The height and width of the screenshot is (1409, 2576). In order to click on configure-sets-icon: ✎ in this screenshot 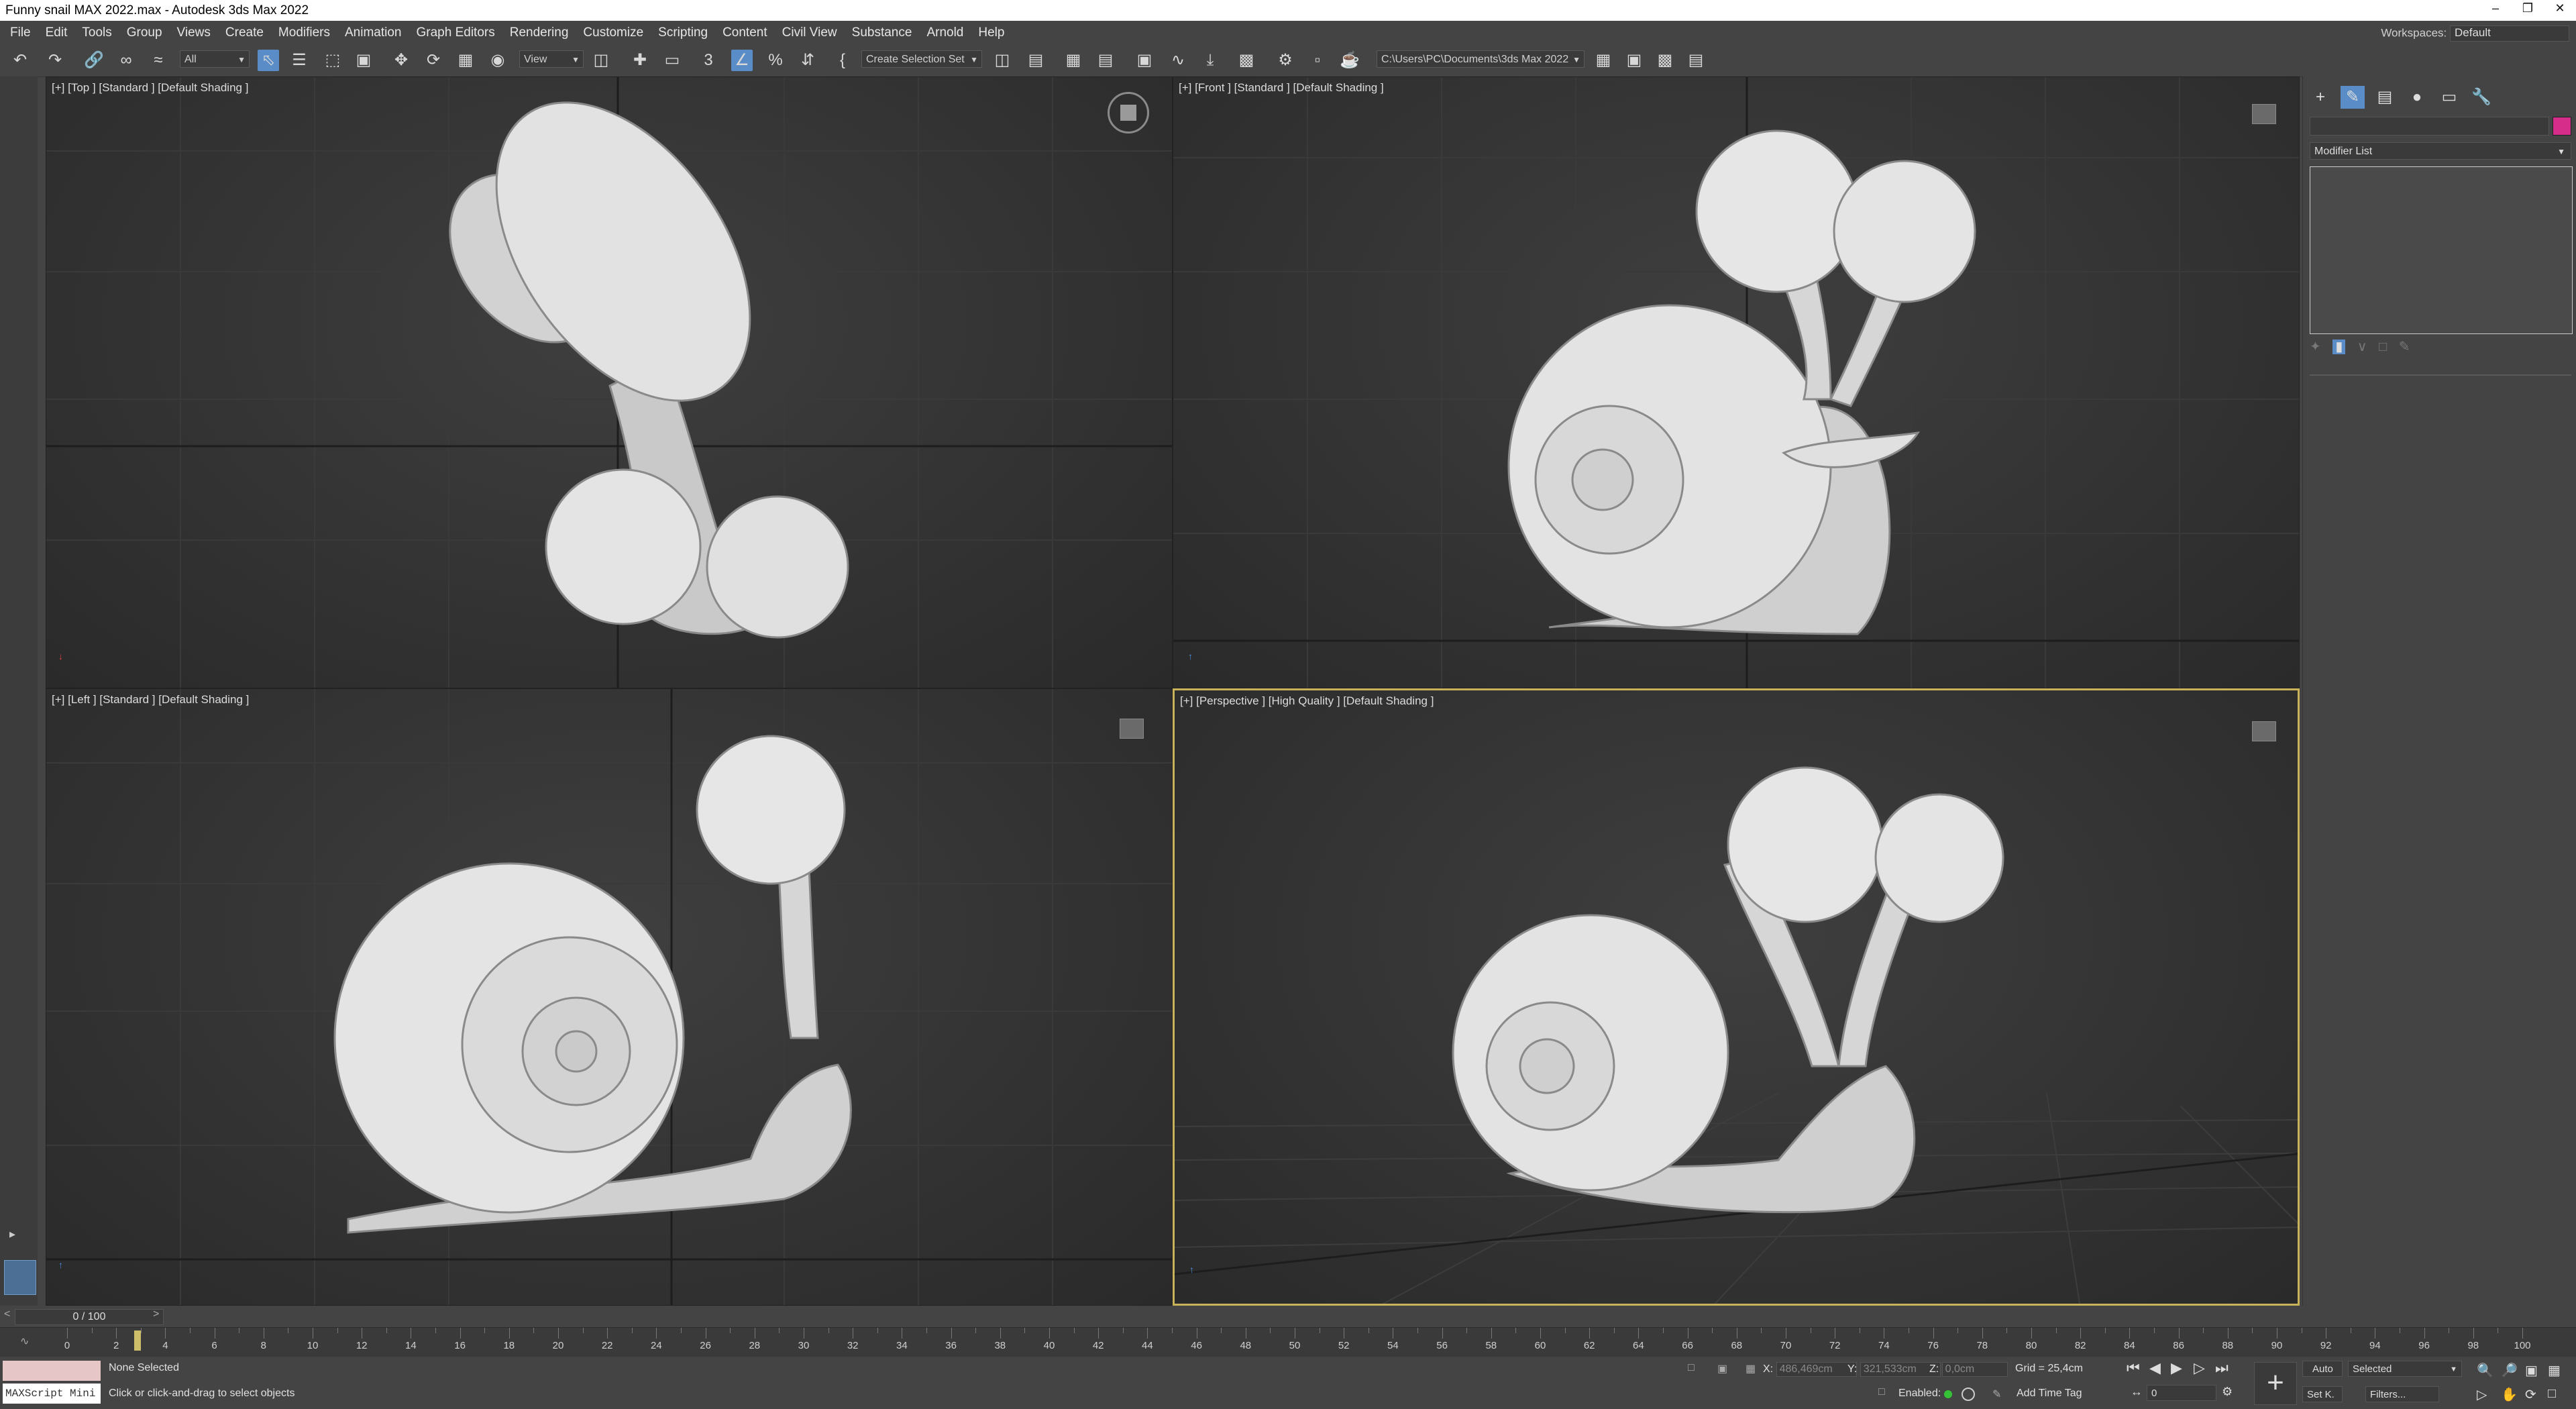, I will do `click(2404, 347)`.